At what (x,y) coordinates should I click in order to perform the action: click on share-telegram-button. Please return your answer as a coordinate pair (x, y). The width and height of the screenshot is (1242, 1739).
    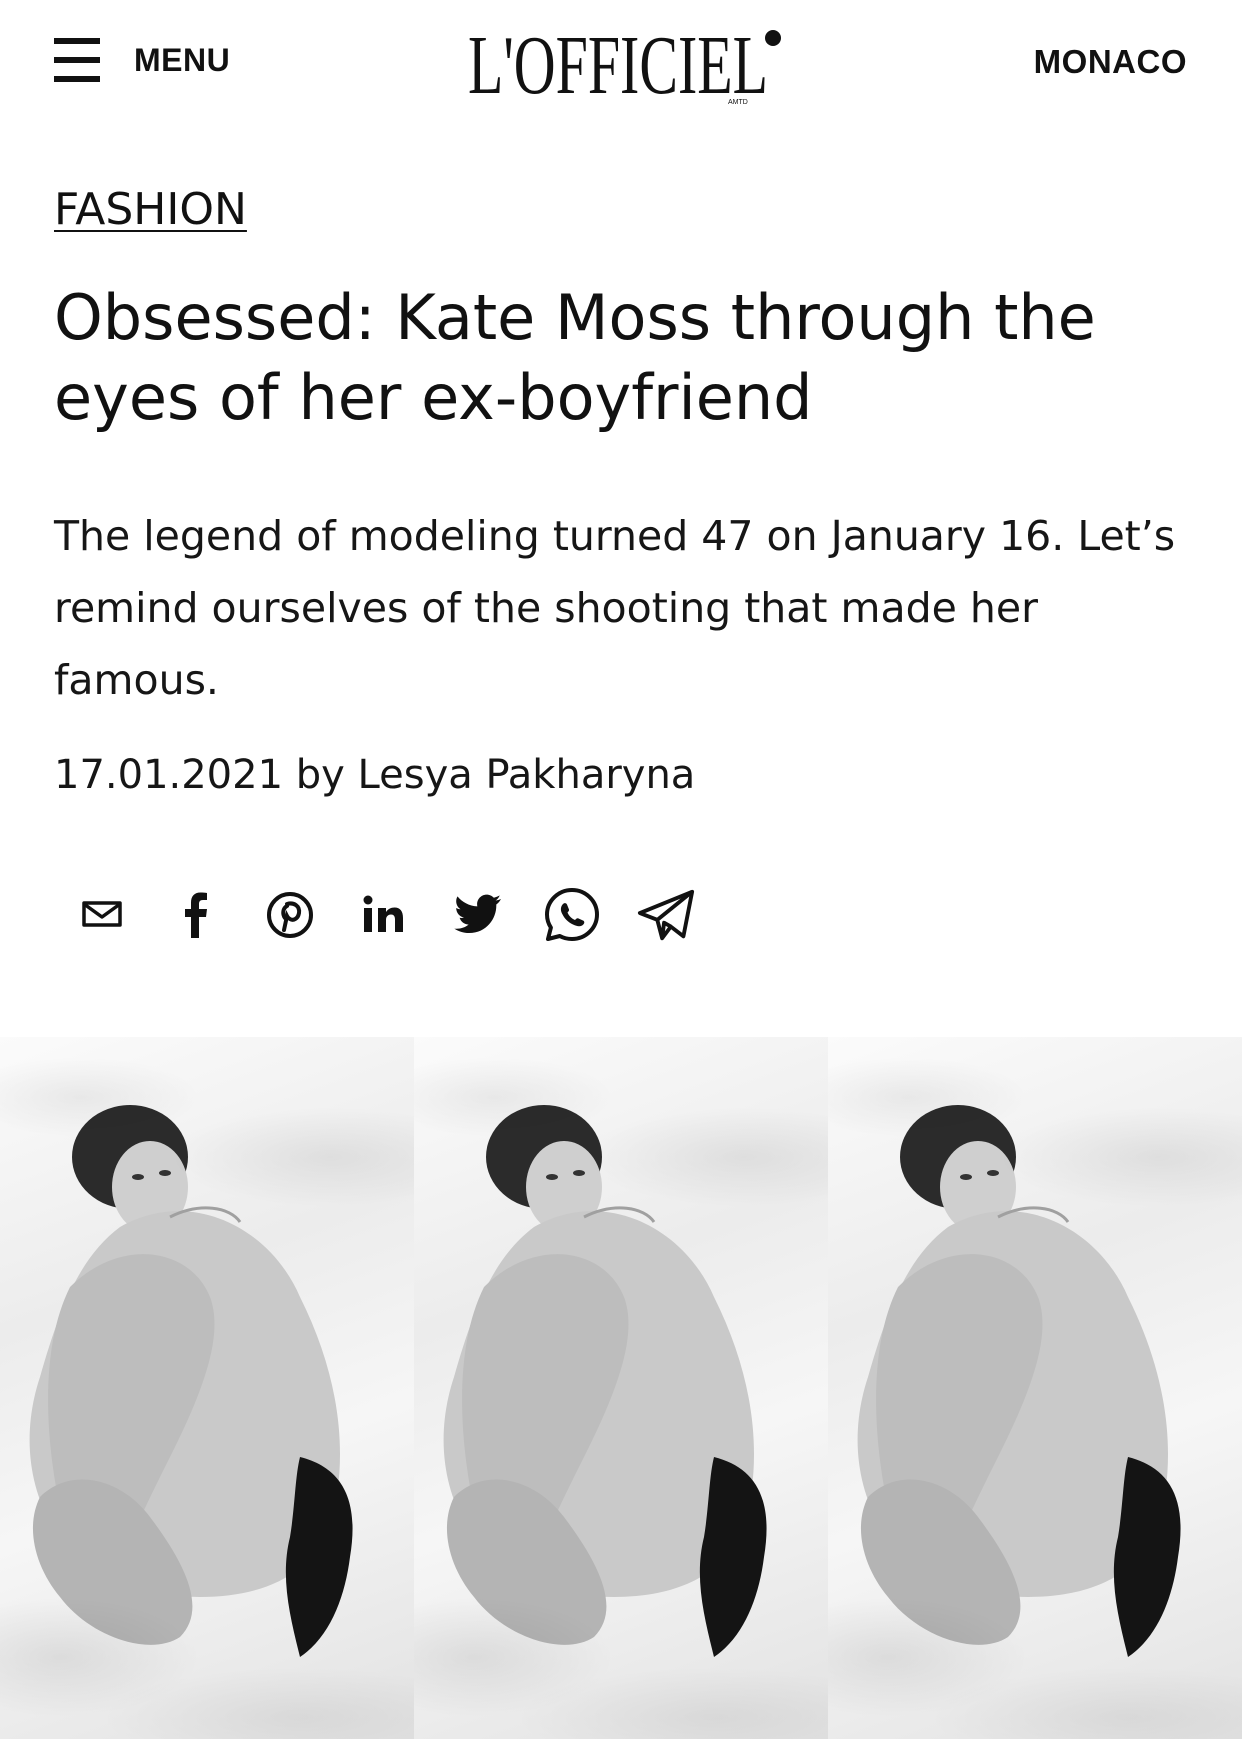
    Looking at the image, I should click on (666, 915).